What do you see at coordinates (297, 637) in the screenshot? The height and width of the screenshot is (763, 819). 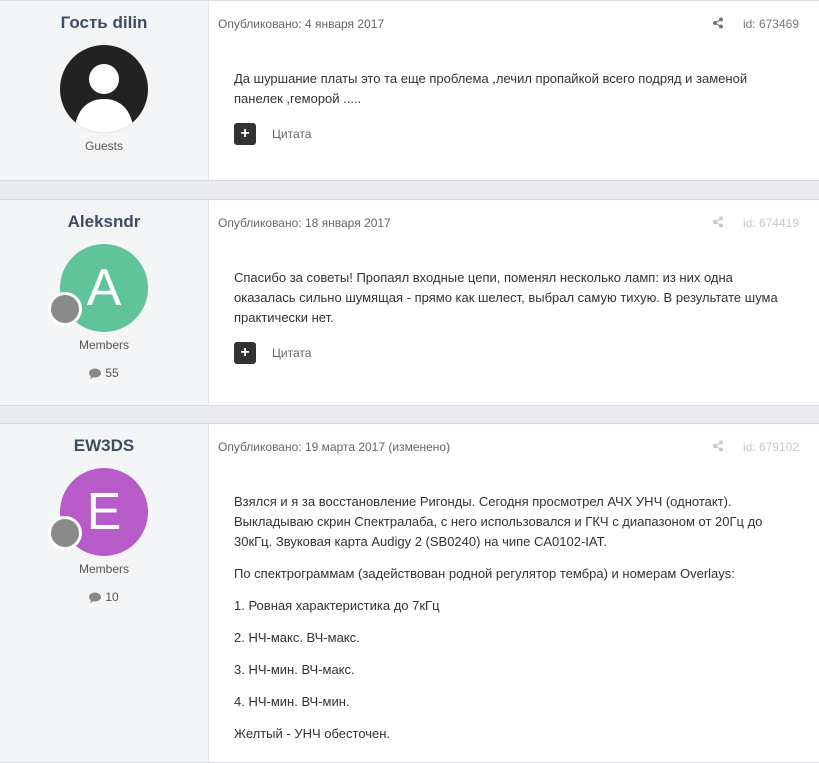 I see `post-paragraph: 2. НЧ-макс. ВЧ-макс.` at bounding box center [297, 637].